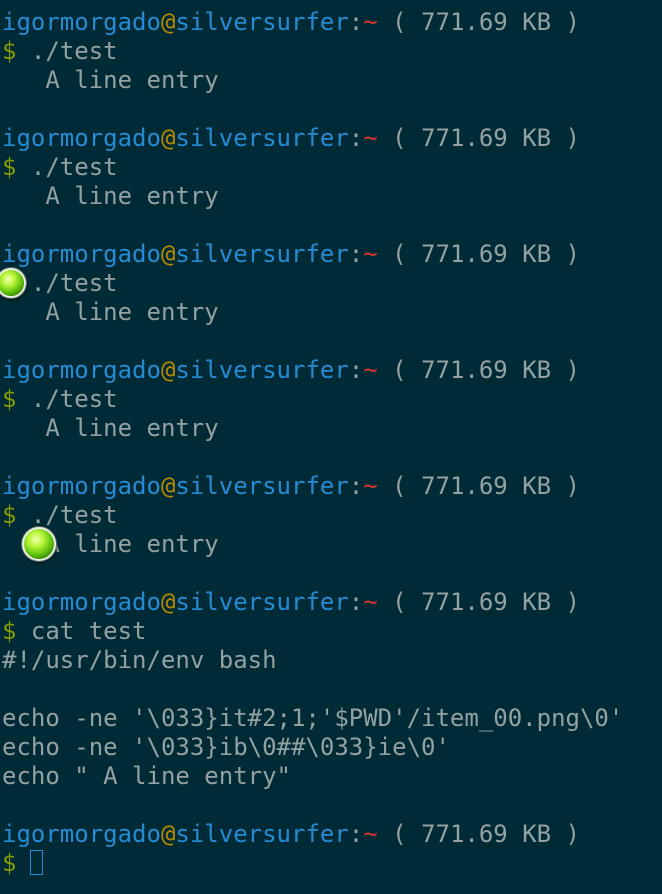  Describe the element at coordinates (37, 862) in the screenshot. I see `text-cursor` at that location.